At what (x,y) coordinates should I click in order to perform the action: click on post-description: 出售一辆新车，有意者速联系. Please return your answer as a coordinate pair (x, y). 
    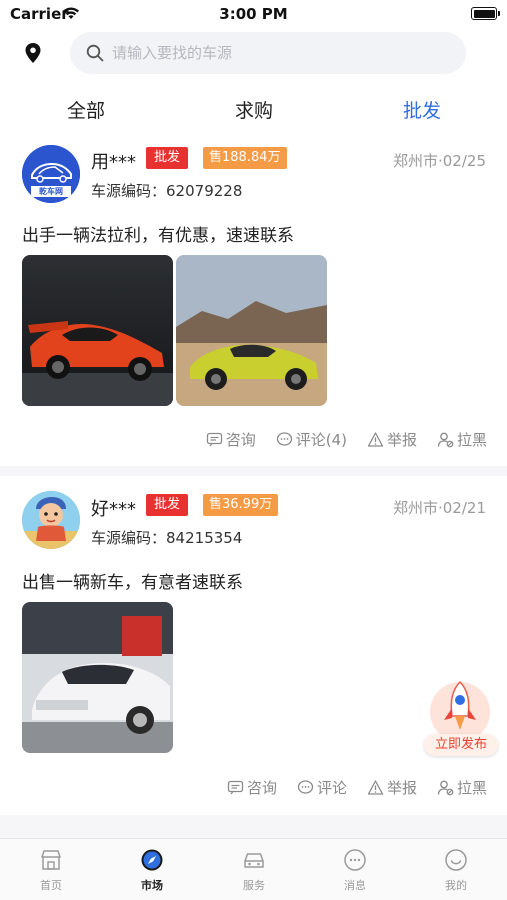
    Looking at the image, I should click on (132, 583).